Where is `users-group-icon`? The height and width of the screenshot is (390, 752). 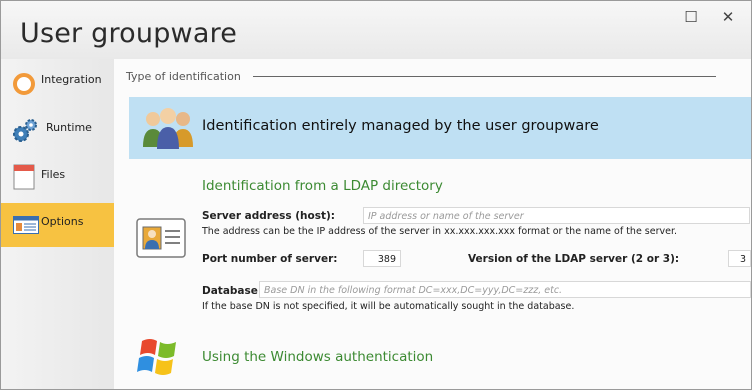 users-group-icon is located at coordinates (168, 128).